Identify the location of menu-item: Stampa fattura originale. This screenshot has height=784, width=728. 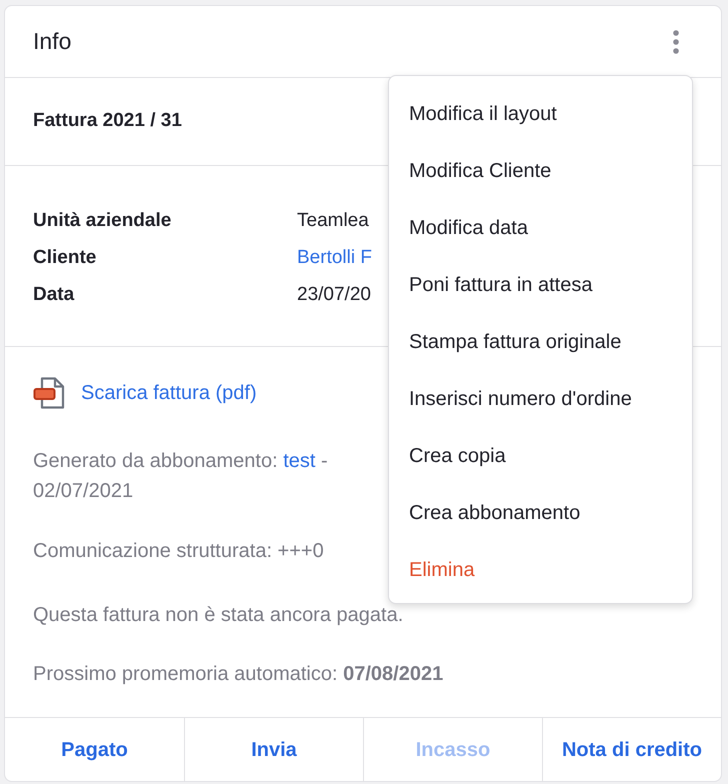
(540, 341).